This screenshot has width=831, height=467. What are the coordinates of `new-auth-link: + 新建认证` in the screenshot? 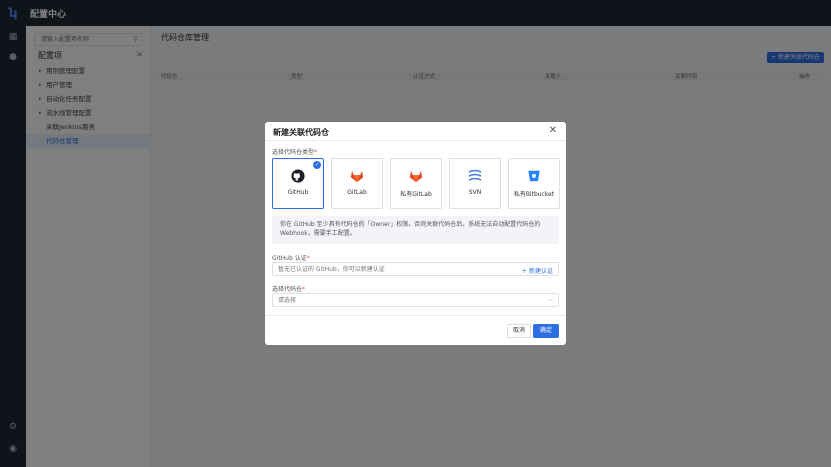 It's located at (537, 270).